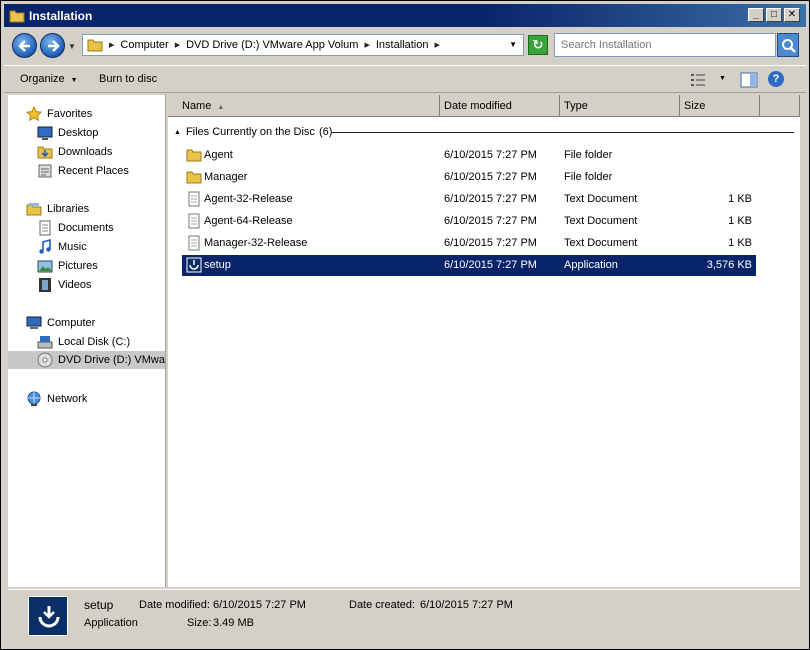 Image resolution: width=810 pixels, height=650 pixels. I want to click on nav-network: Network, so click(95, 399).